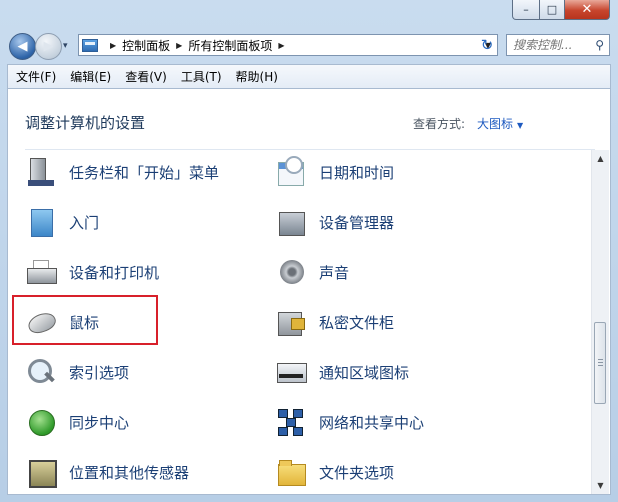 This screenshot has width=618, height=502. Describe the element at coordinates (48, 46) in the screenshot. I see `forward-button: ▶` at that location.